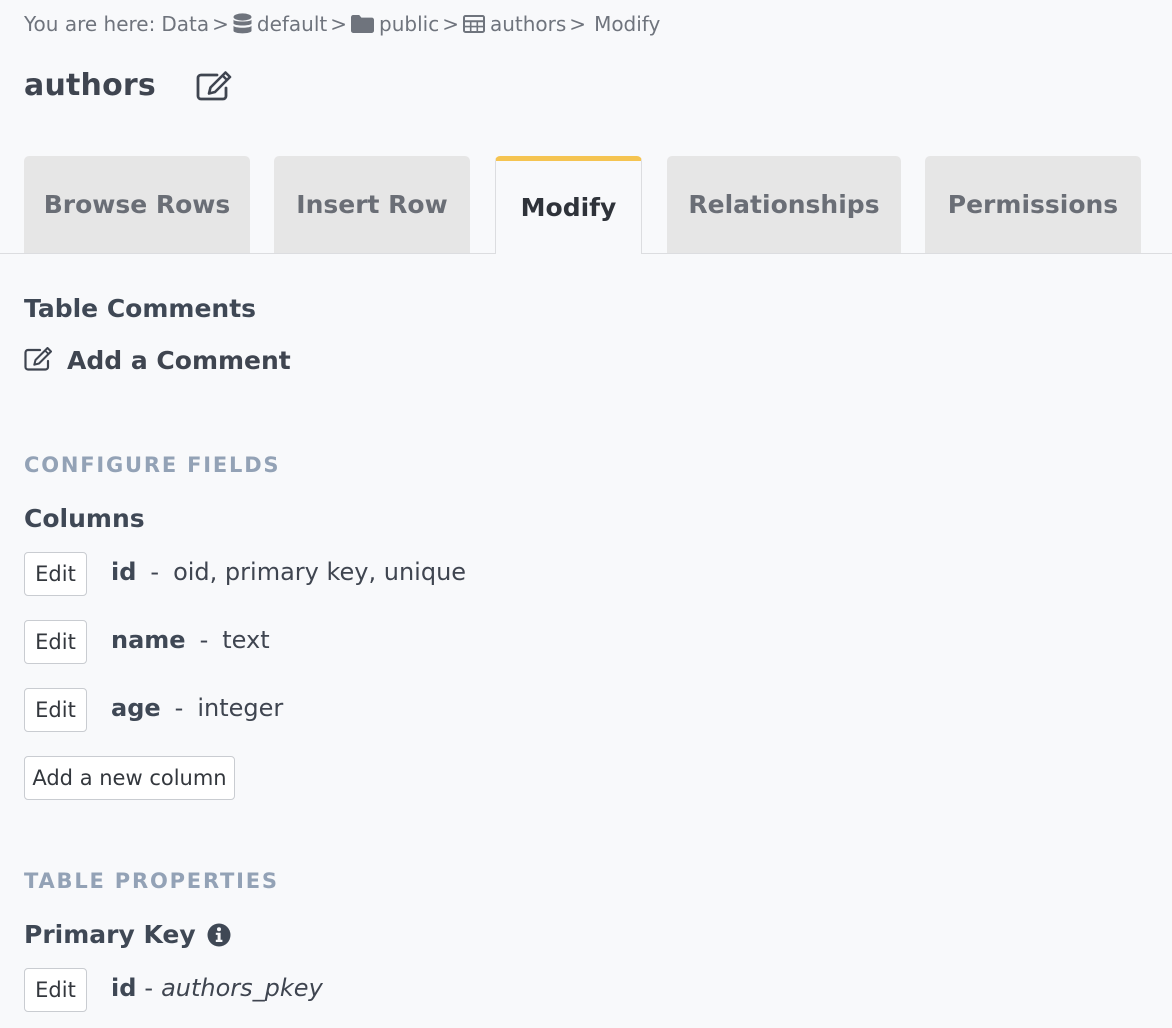 The image size is (1172, 1028). Describe the element at coordinates (151, 881) in the screenshot. I see `table-properties-label: TABLE PROPERTIES` at that location.